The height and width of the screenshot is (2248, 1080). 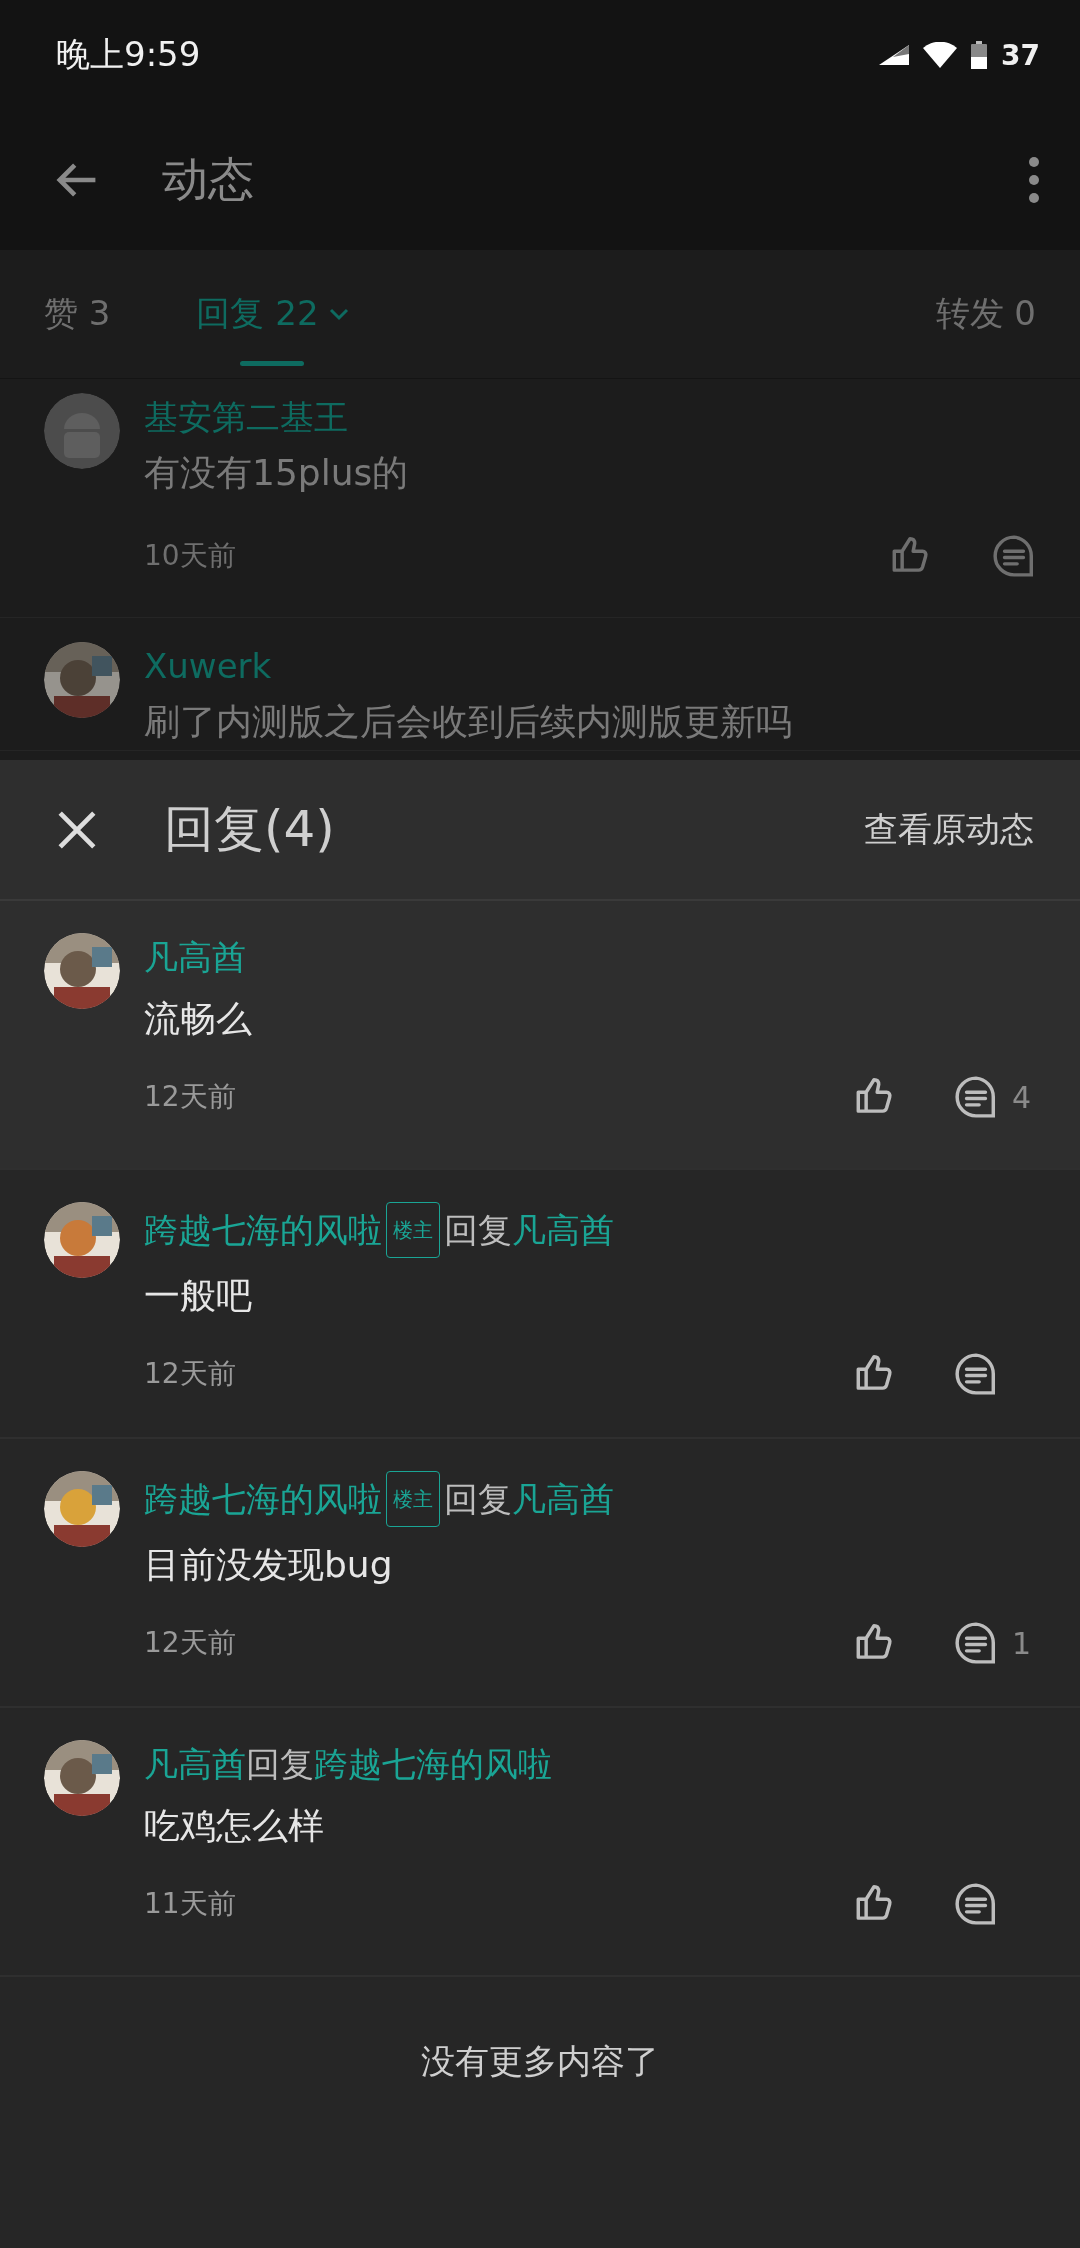 What do you see at coordinates (77, 314) in the screenshot?
I see `tab: 赞 3` at bounding box center [77, 314].